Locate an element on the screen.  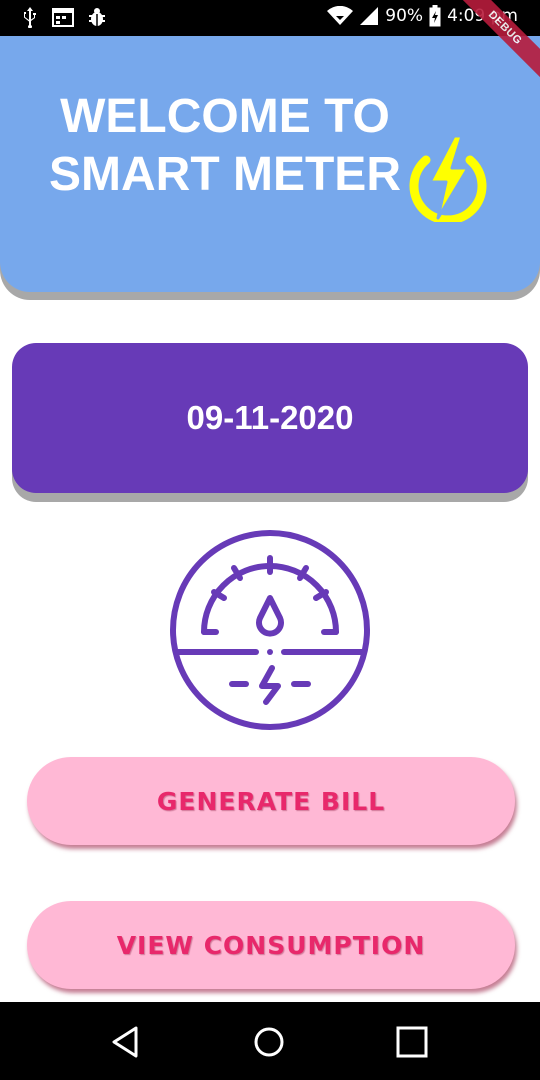
view-consumption-label: VIEW CONSUMPTION is located at coordinates (271, 945).